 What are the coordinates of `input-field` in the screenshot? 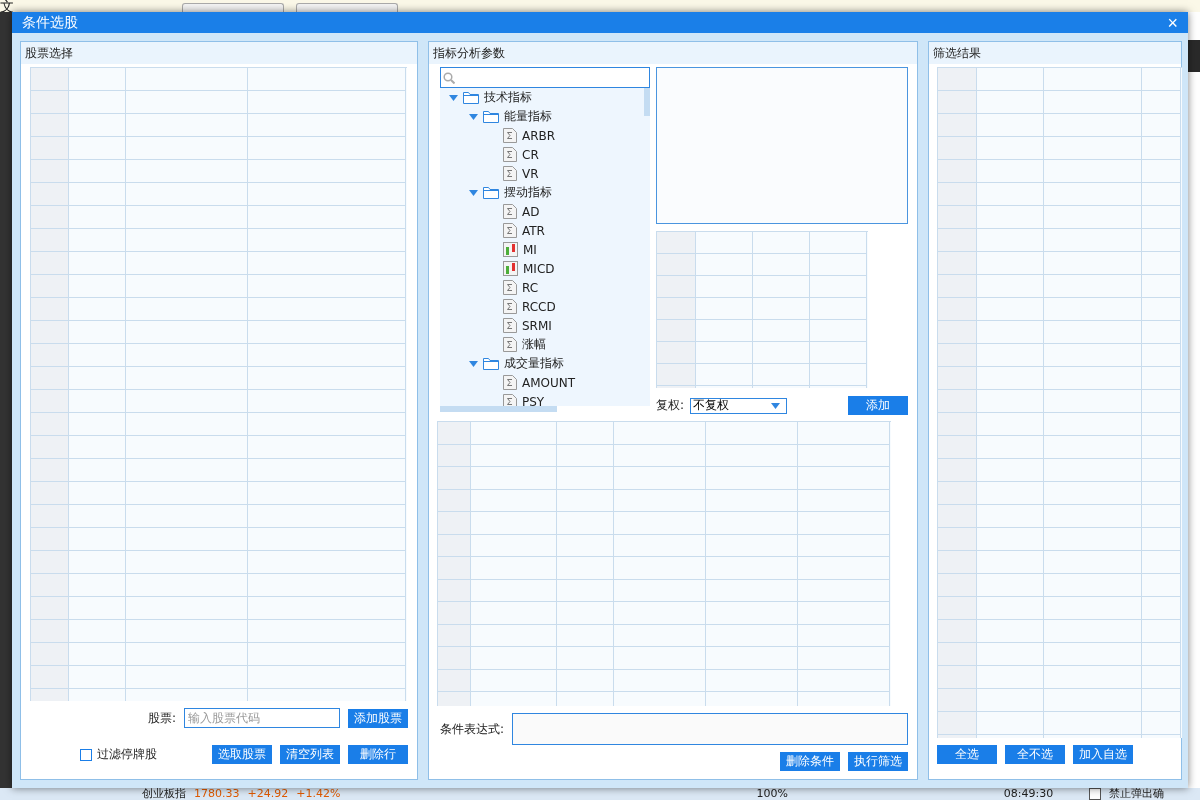 It's located at (710, 729).